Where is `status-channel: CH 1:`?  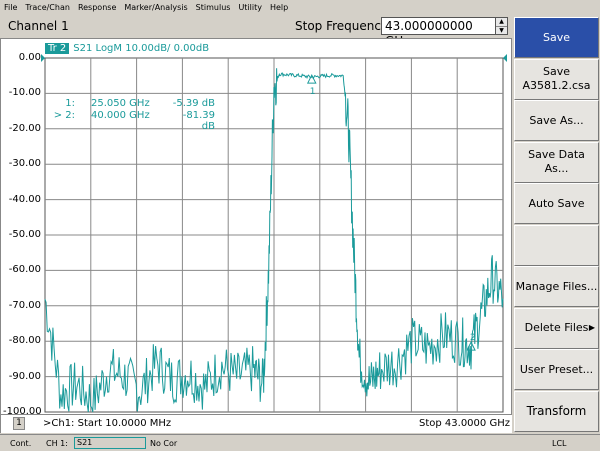 status-channel: CH 1: is located at coordinates (57, 443).